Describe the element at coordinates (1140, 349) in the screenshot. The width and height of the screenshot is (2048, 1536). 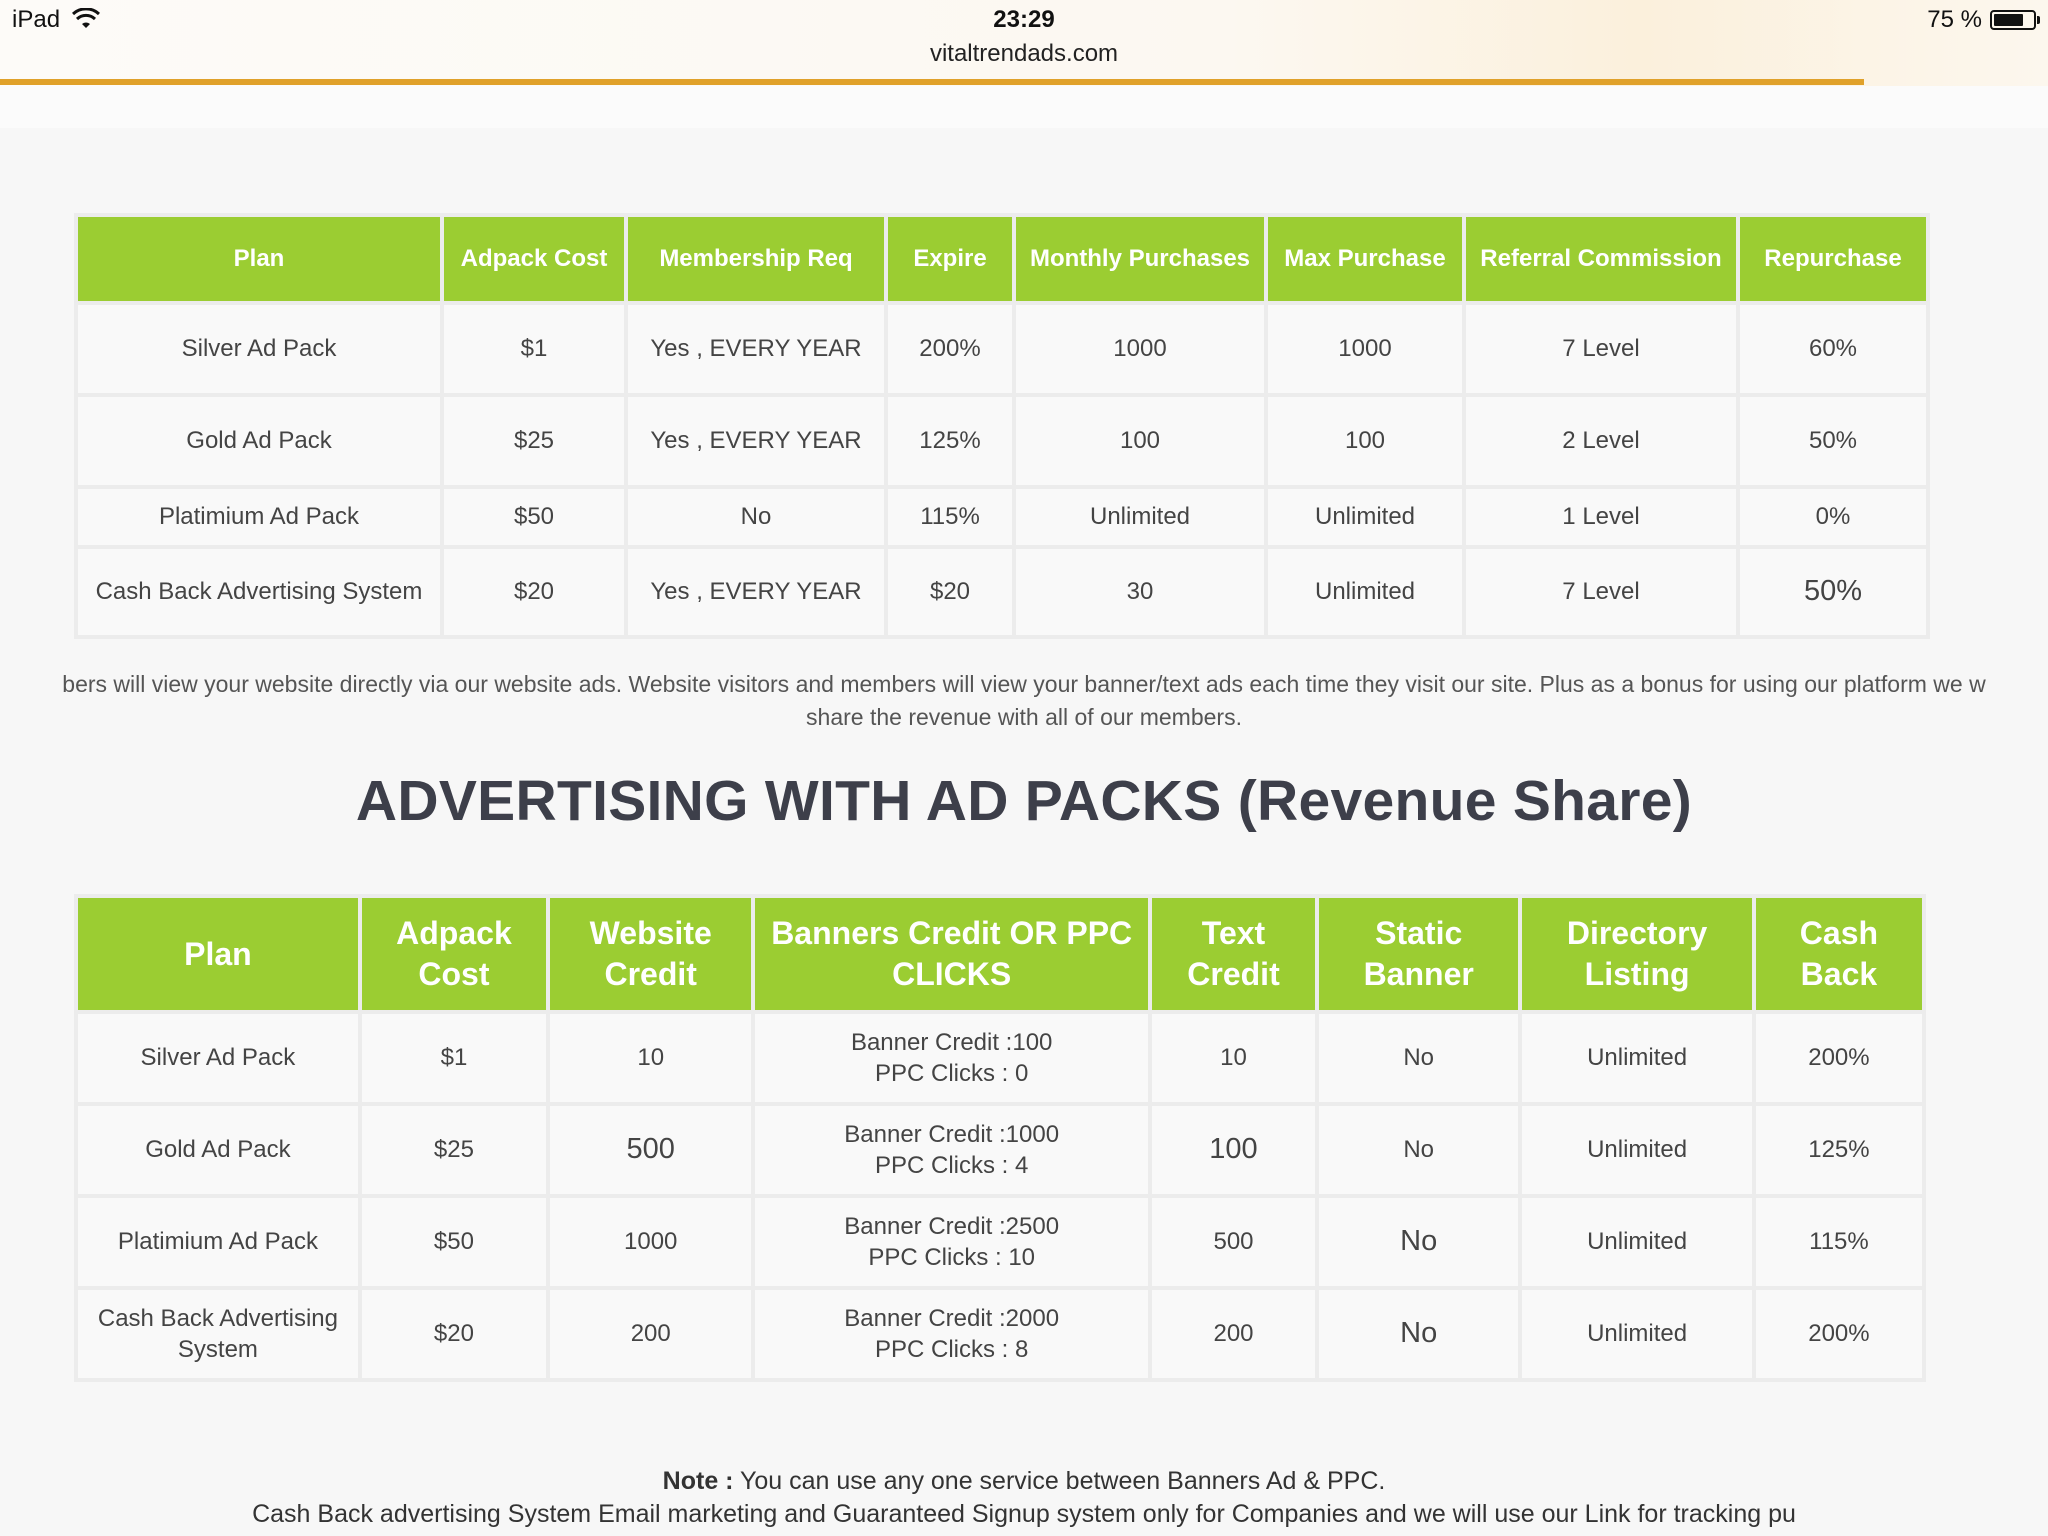
I see `monthly-purchases: 1000` at that location.